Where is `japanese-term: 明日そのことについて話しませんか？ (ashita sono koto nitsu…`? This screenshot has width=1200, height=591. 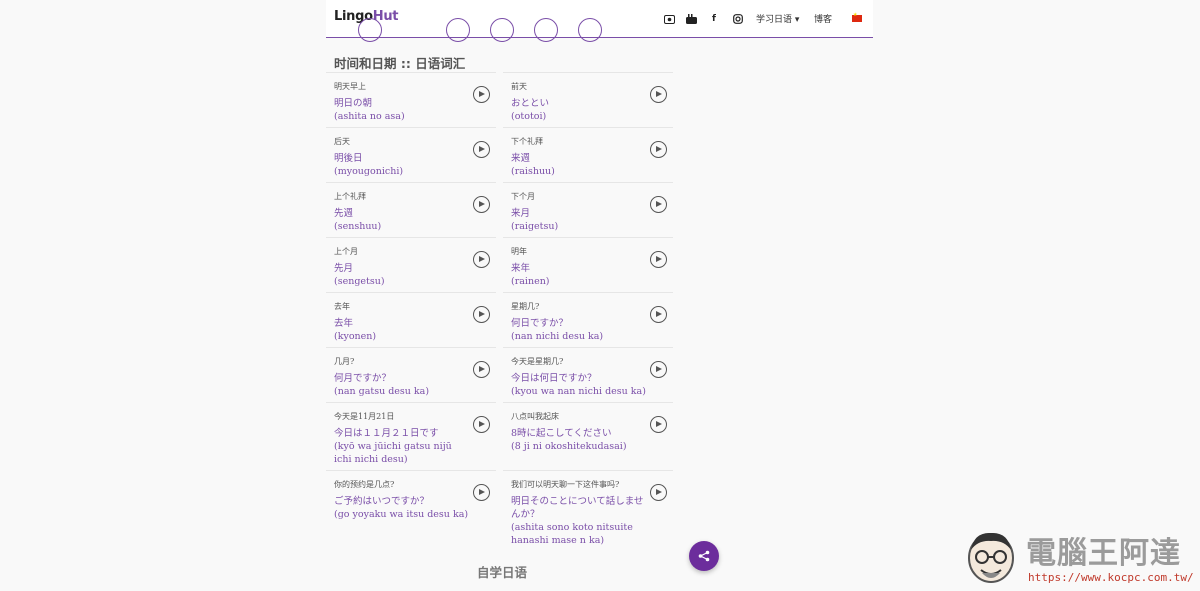 japanese-term: 明日そのことについて話しませんか？ (ashita sono koto nitsu… is located at coordinates (579, 521).